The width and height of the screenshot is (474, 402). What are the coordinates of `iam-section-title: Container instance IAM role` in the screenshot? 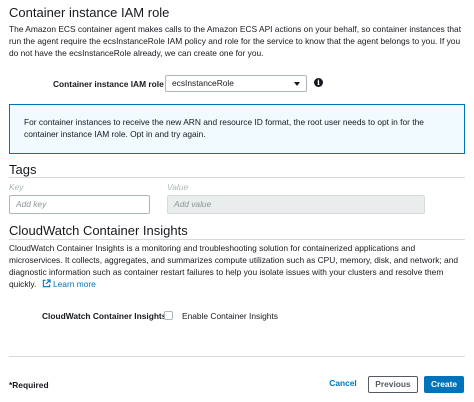 It's located at (89, 12).